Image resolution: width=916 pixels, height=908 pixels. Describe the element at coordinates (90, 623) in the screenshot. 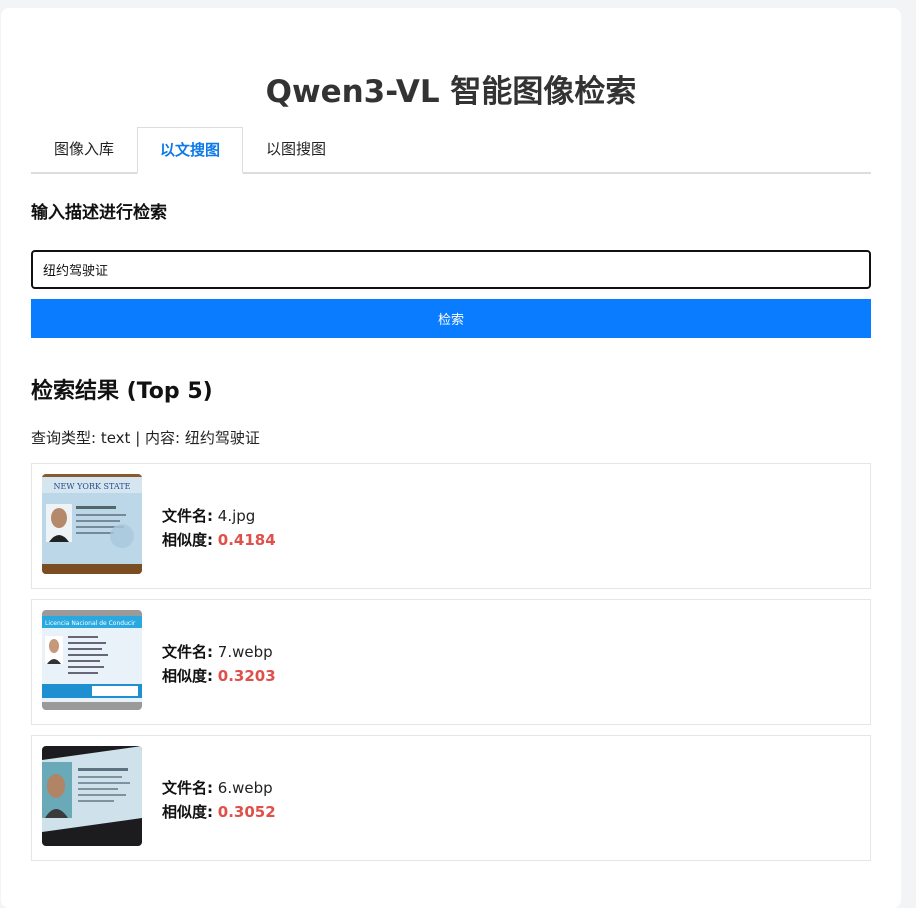

I see `thumb-header-text: Licencia Nacional de Conducir` at that location.